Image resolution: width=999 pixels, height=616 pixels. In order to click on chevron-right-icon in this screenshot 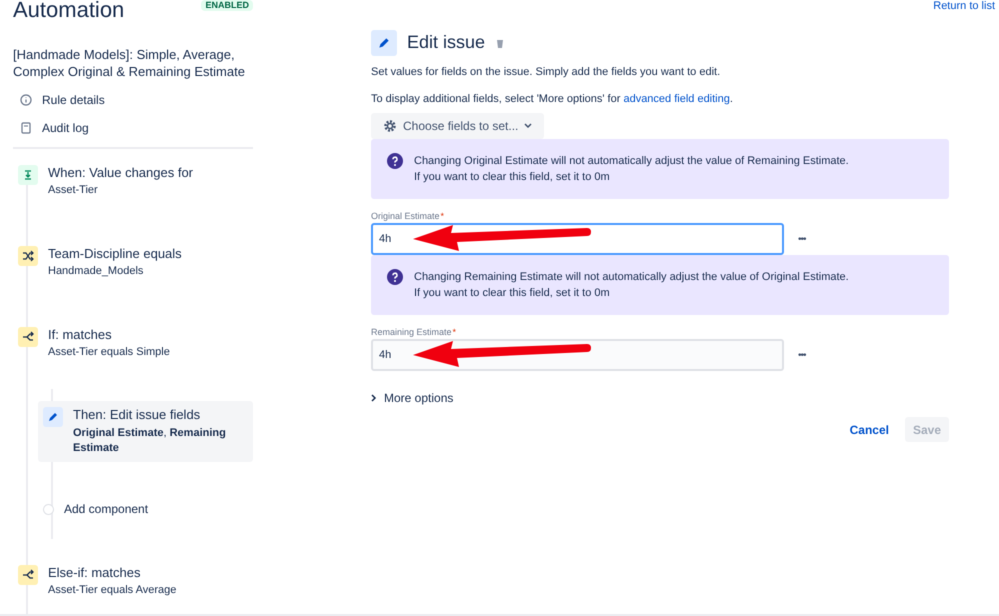, I will do `click(374, 398)`.